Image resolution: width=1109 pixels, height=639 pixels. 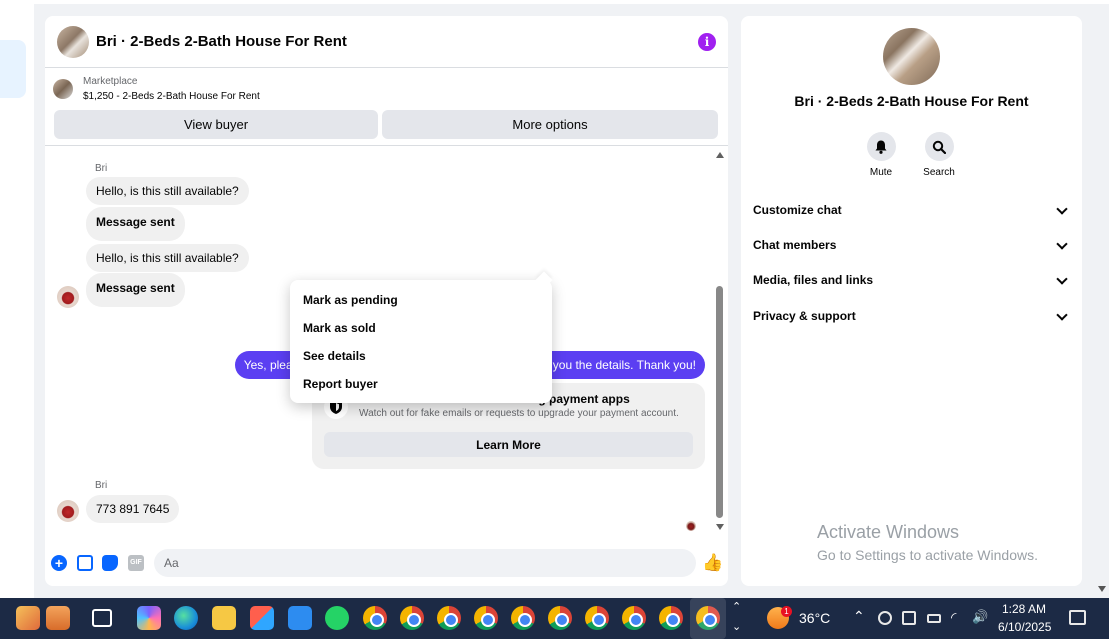 I want to click on listing-small-thumbnail, so click(x=63, y=89).